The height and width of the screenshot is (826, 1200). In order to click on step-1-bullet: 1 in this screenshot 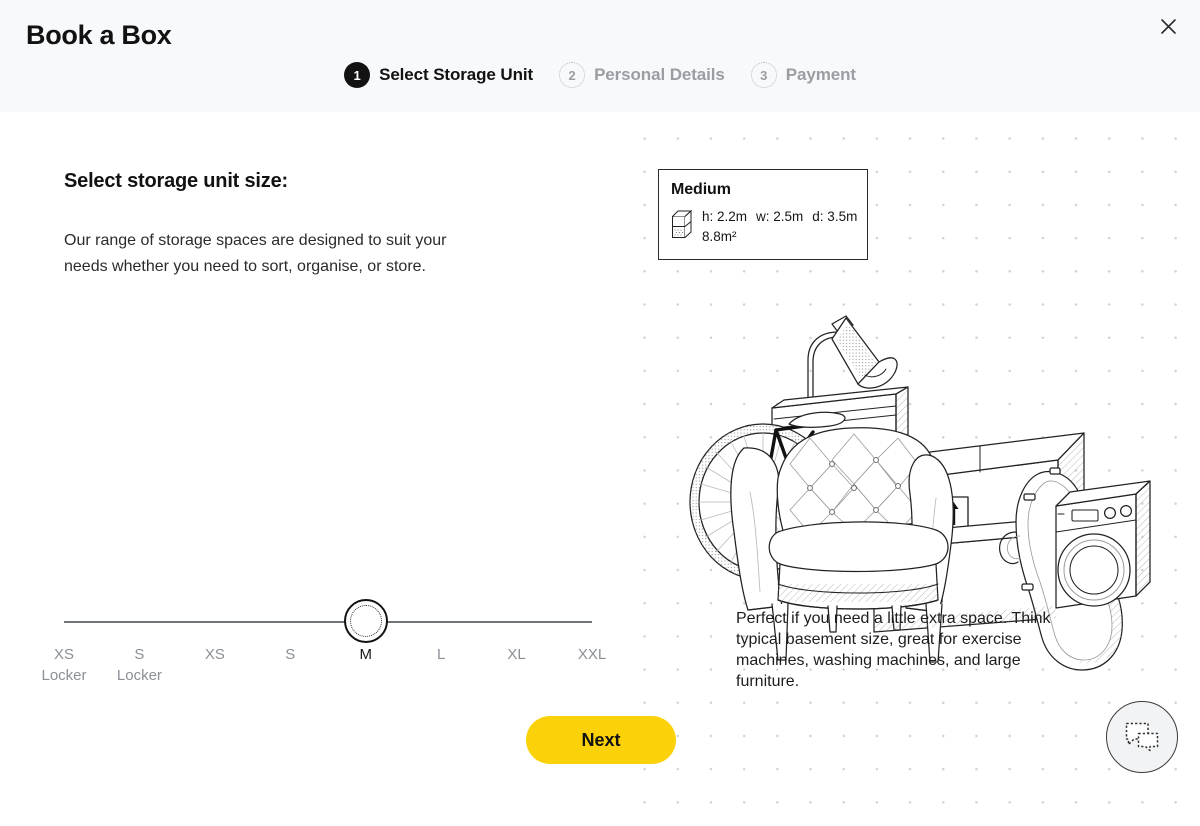, I will do `click(357, 75)`.